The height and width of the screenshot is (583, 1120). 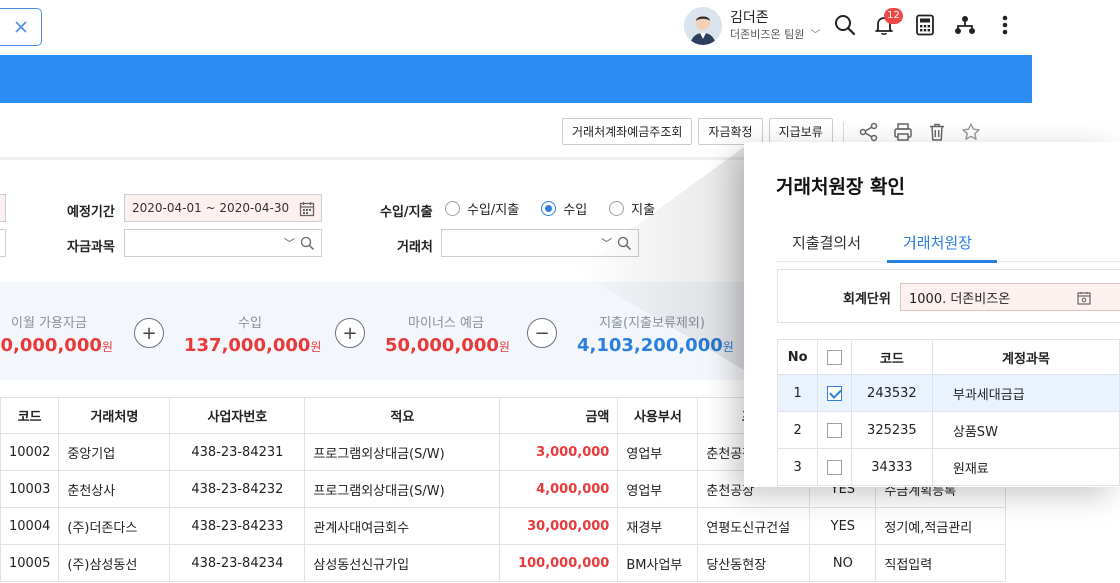 I want to click on column-header: 사업자번호, so click(x=237, y=415).